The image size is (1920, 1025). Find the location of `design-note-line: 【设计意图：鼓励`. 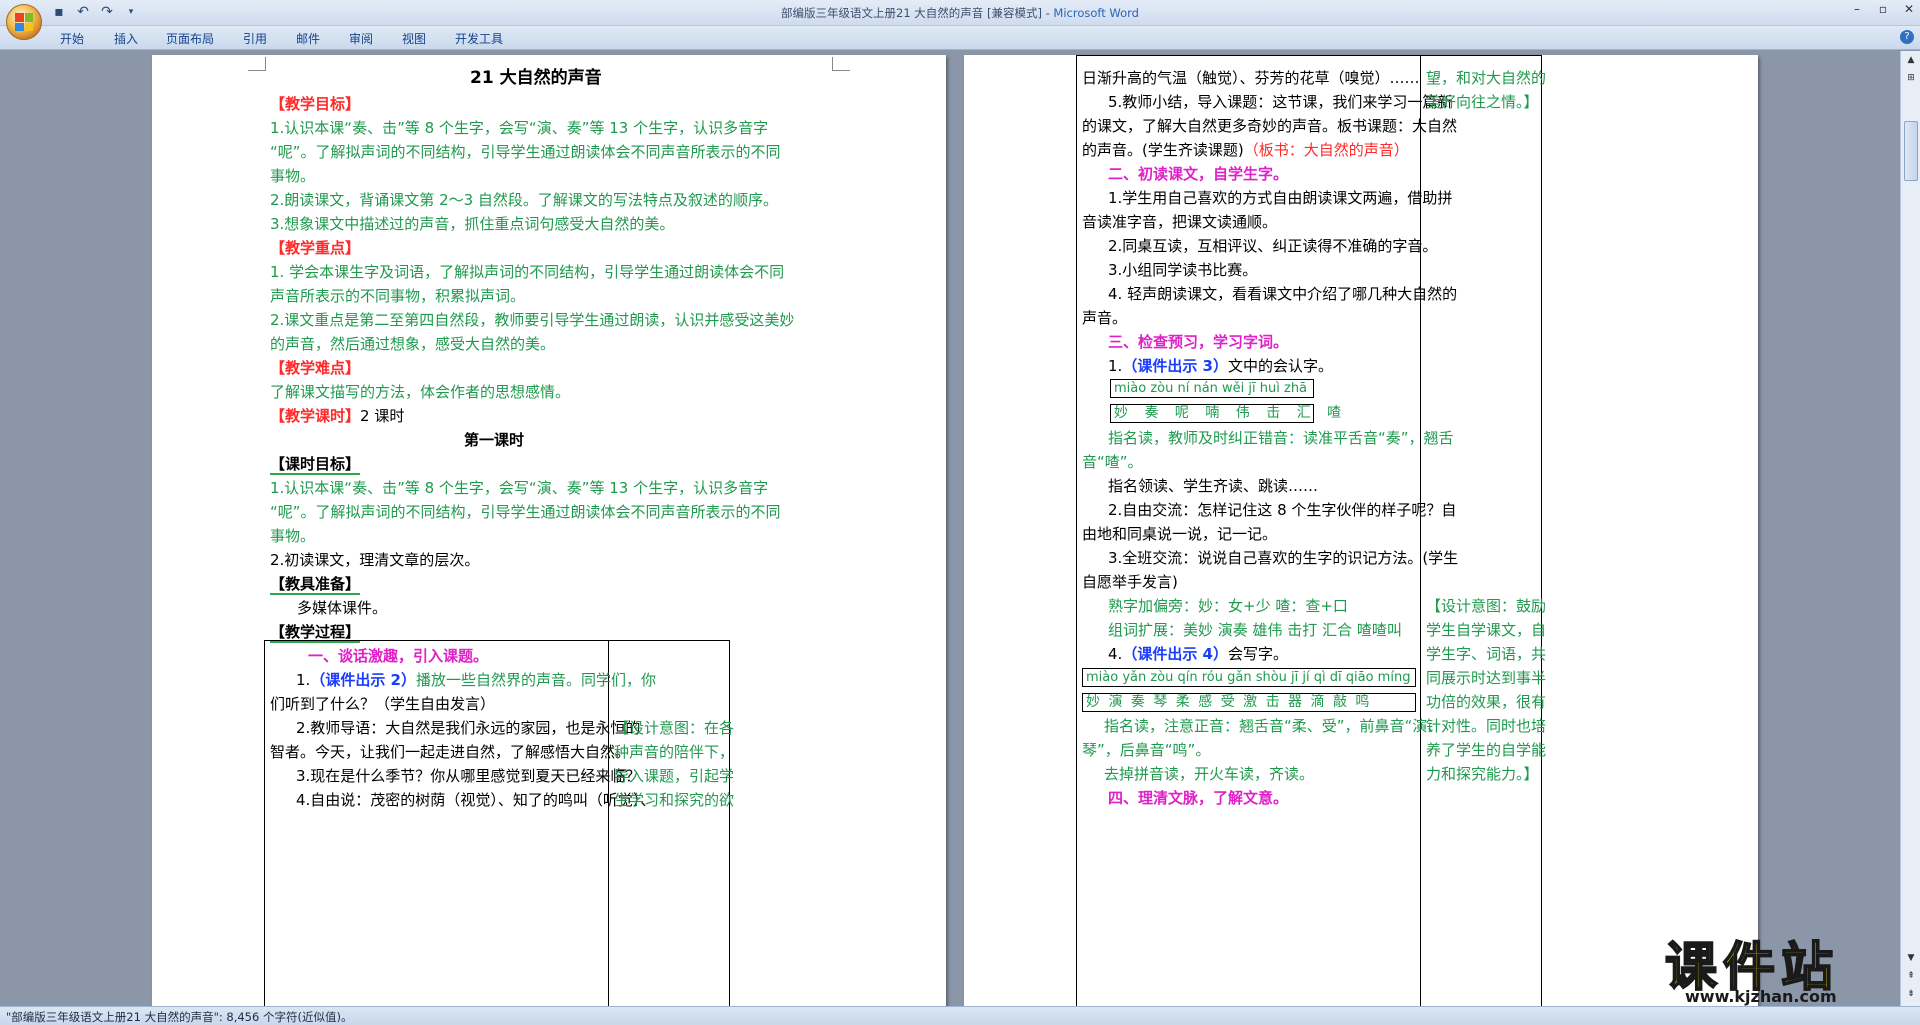

design-note-line: 【设计意图：鼓励 is located at coordinates (1486, 606).